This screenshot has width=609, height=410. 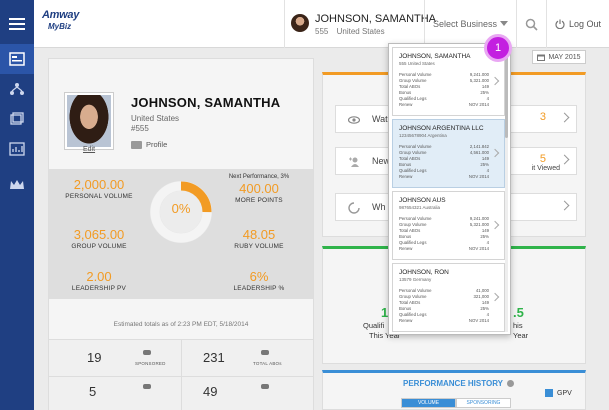 I want to click on next-performance-label: Next Performance, 3%, so click(x=259, y=177).